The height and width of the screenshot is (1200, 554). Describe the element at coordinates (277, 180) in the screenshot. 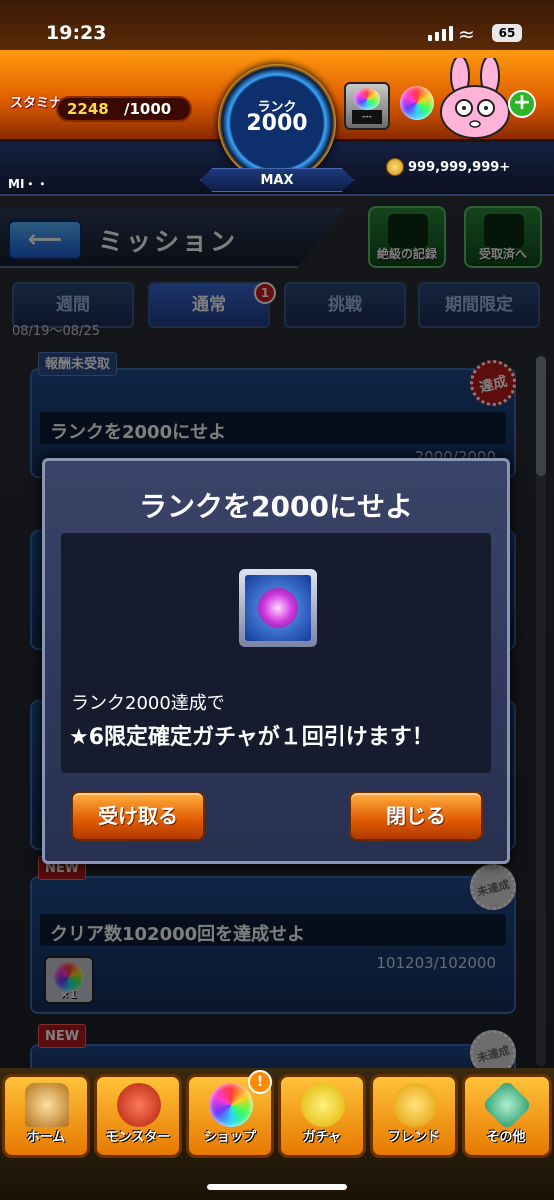

I see `rank-max-tag: MAX` at that location.